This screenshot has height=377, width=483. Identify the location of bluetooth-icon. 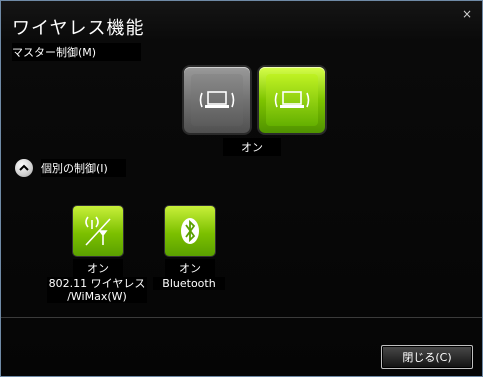
(190, 231).